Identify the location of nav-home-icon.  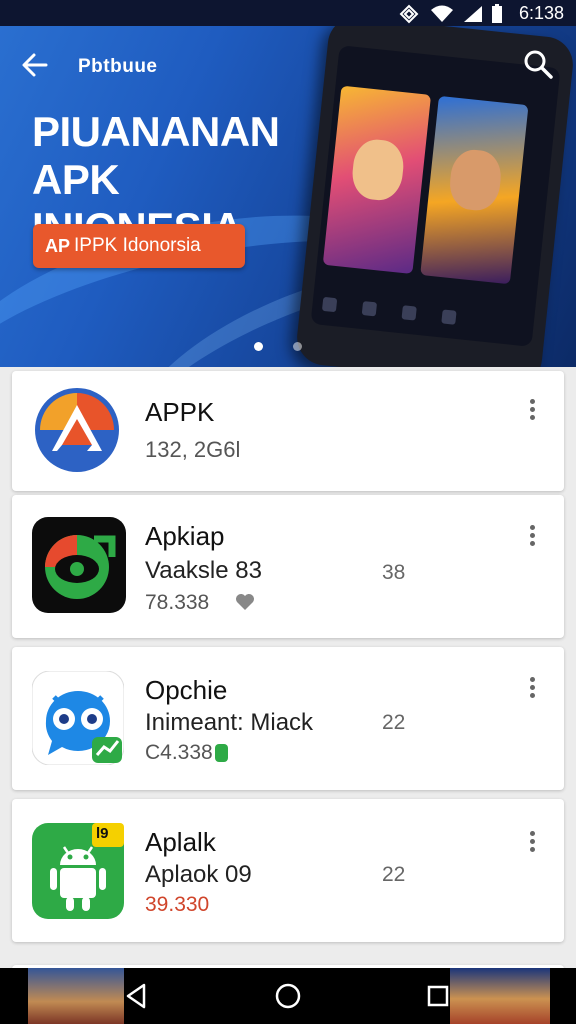
(288, 996).